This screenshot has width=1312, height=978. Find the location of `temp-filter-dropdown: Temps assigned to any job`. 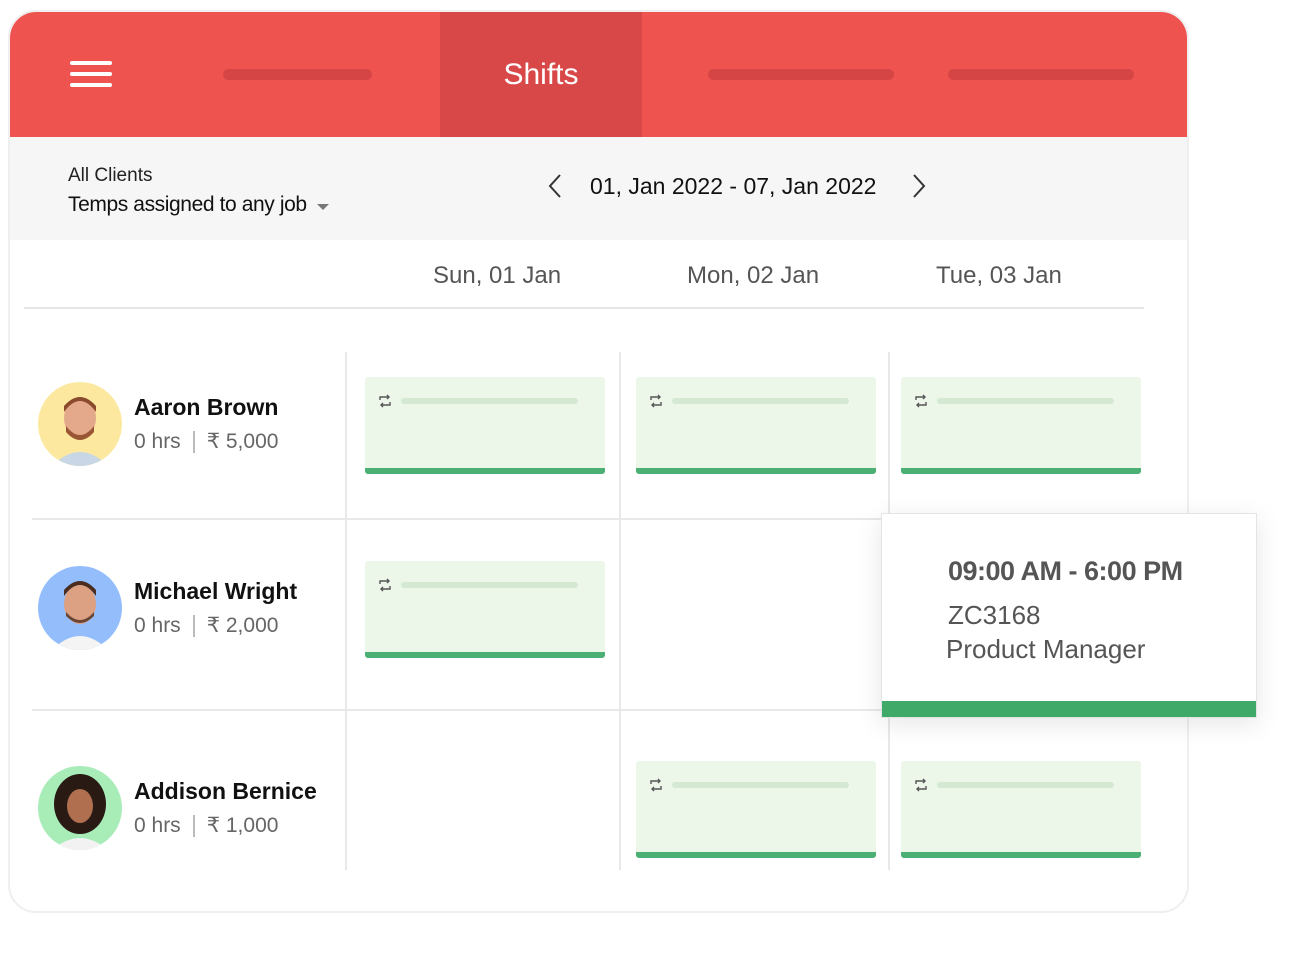

temp-filter-dropdown: Temps assigned to any job is located at coordinates (198, 205).